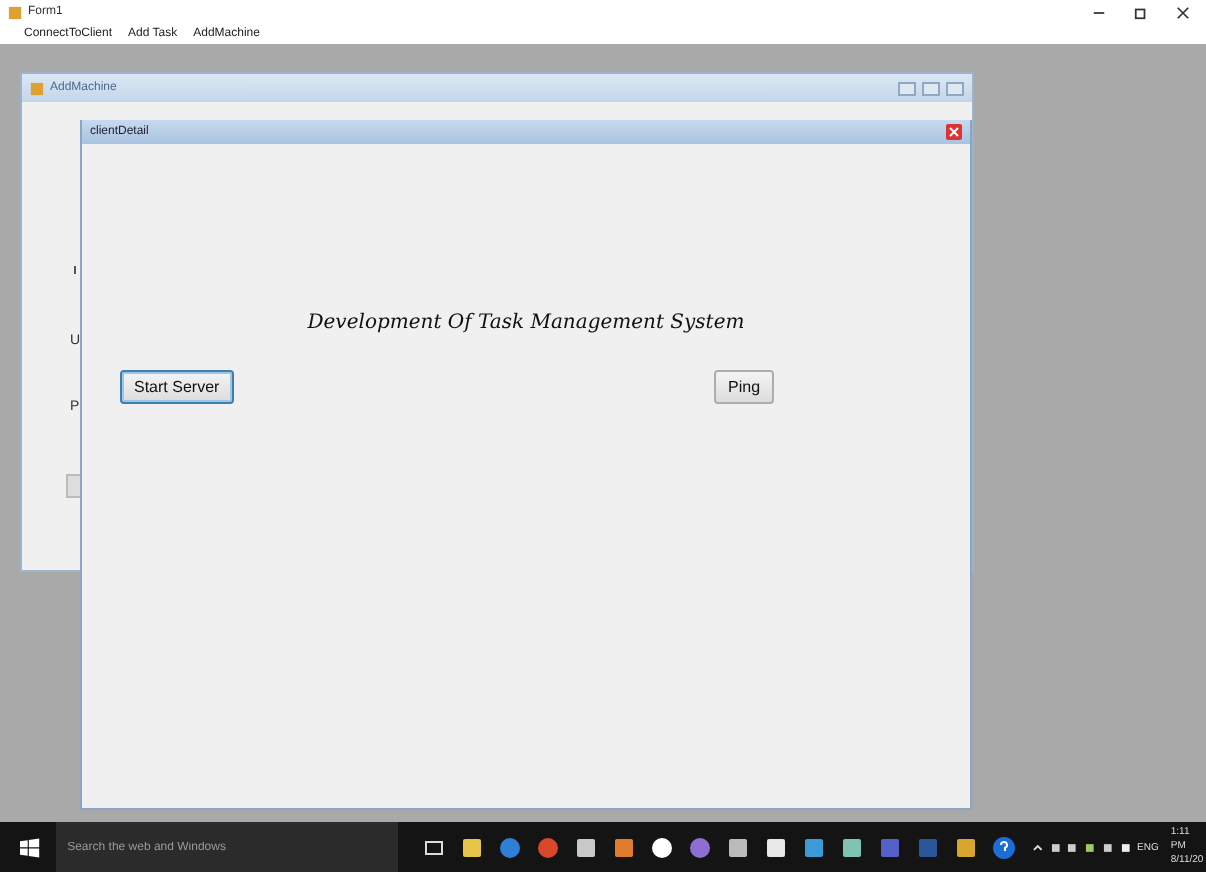  I want to click on chevron-icon, so click(1037, 847).